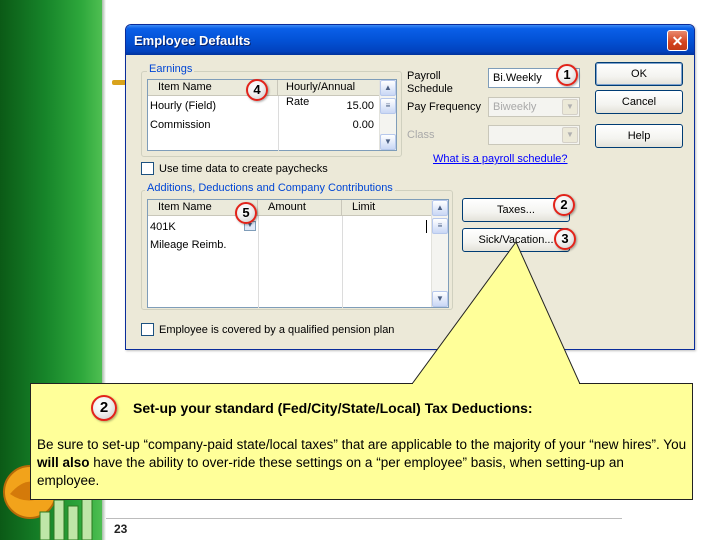 Image resolution: width=720 pixels, height=540 pixels. What do you see at coordinates (121, 529) in the screenshot?
I see `page-number: 23` at bounding box center [121, 529].